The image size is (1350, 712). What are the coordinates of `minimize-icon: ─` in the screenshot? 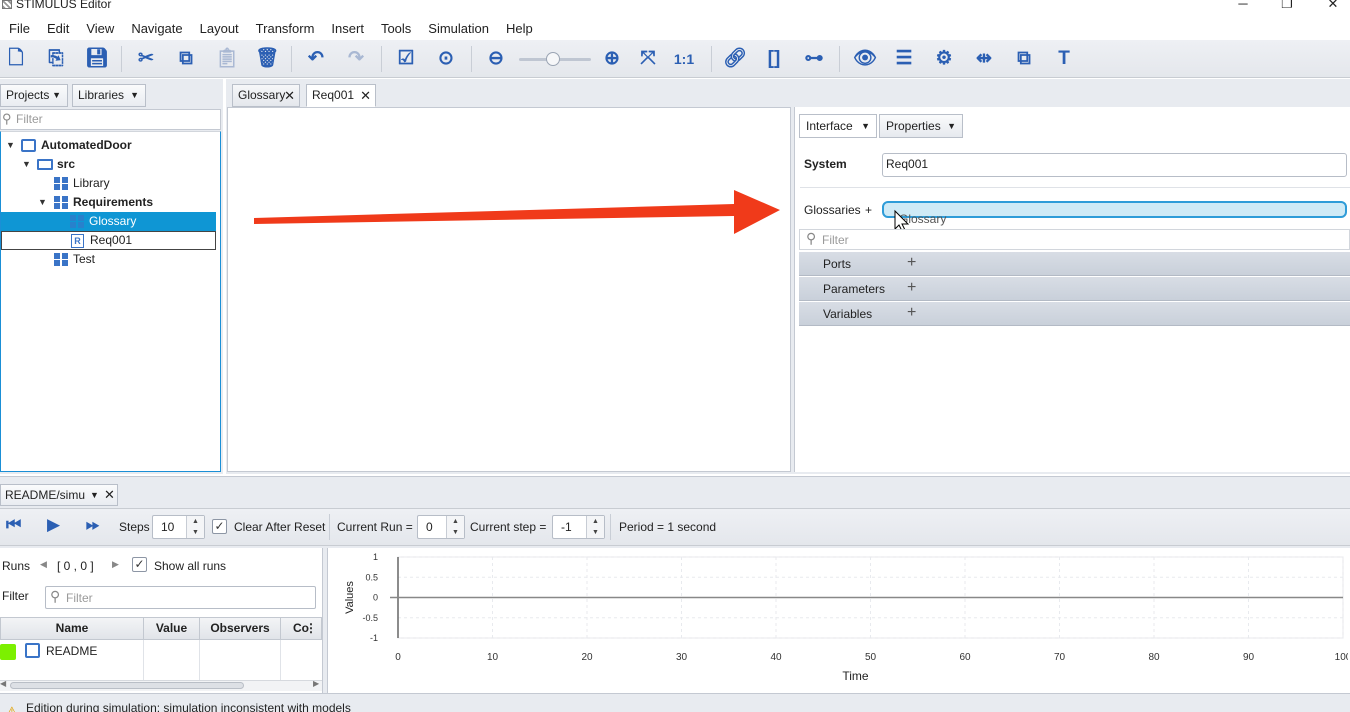 It's located at (1243, 6).